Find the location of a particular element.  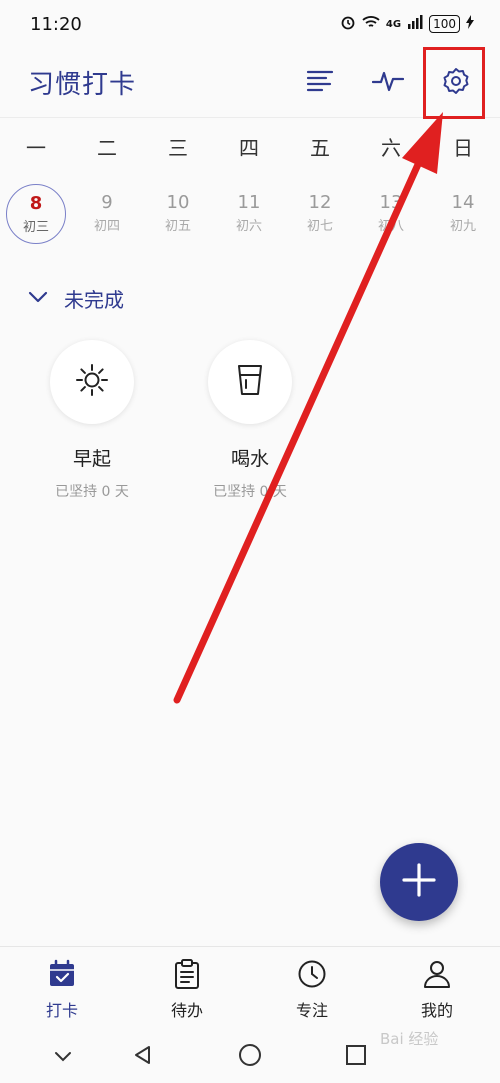

date-cell: 12 初七 is located at coordinates (320, 214).